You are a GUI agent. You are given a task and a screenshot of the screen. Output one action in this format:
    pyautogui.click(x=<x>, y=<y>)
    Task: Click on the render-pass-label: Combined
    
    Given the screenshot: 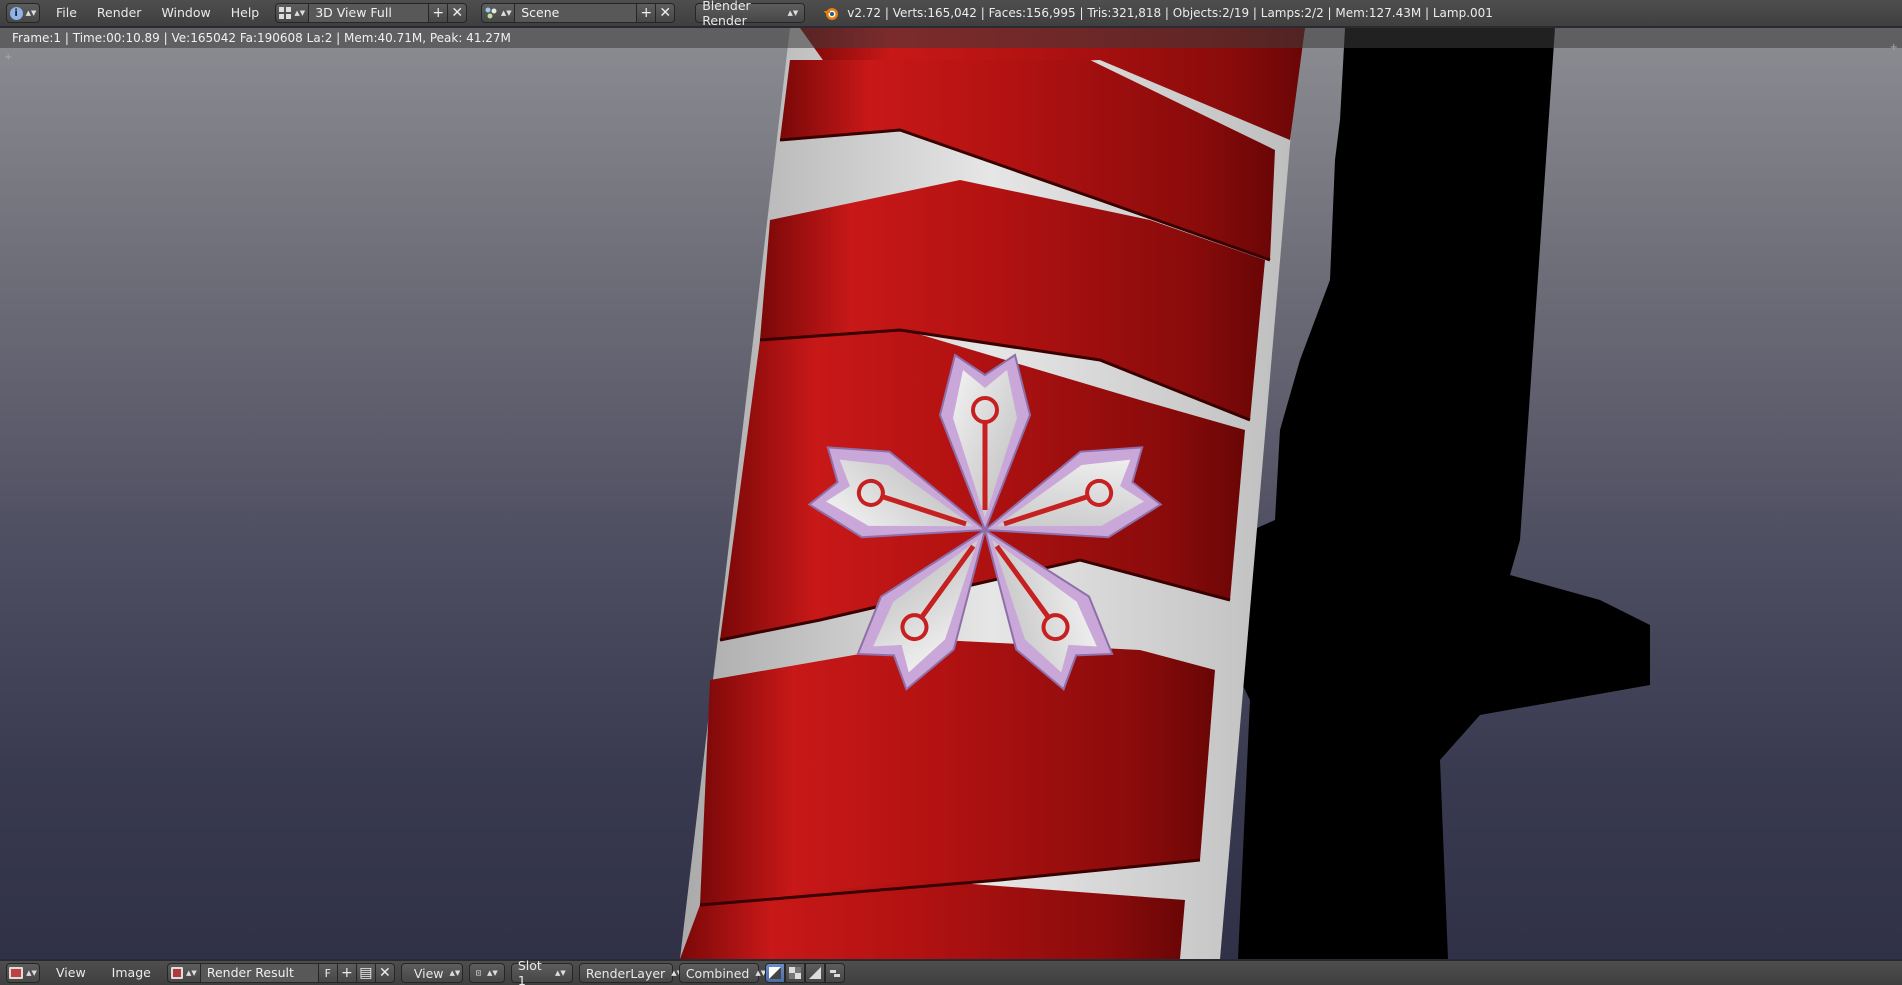 What is the action you would take?
    pyautogui.click(x=717, y=973)
    